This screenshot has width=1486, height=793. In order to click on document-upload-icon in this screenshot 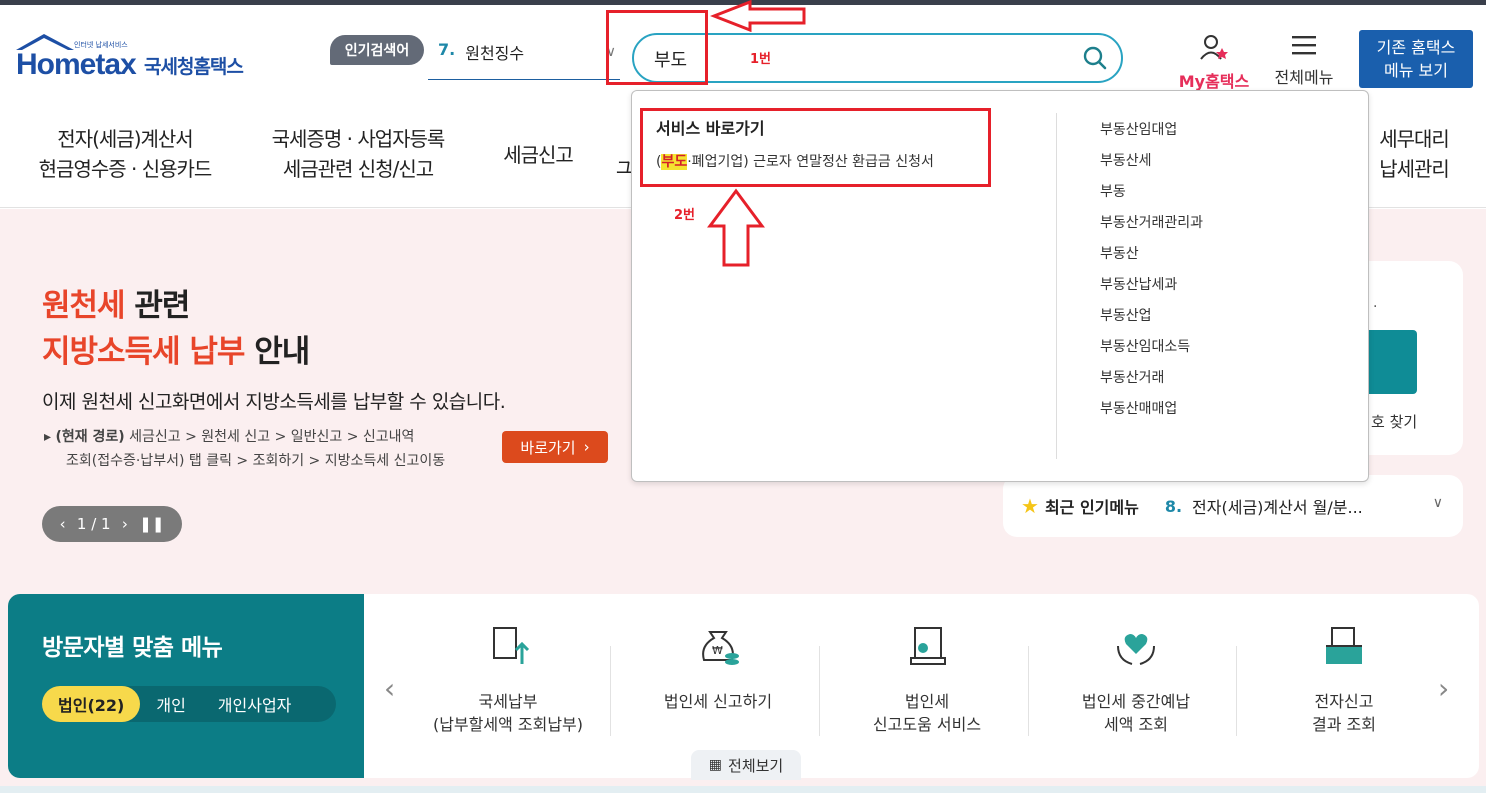, I will do `click(511, 645)`.